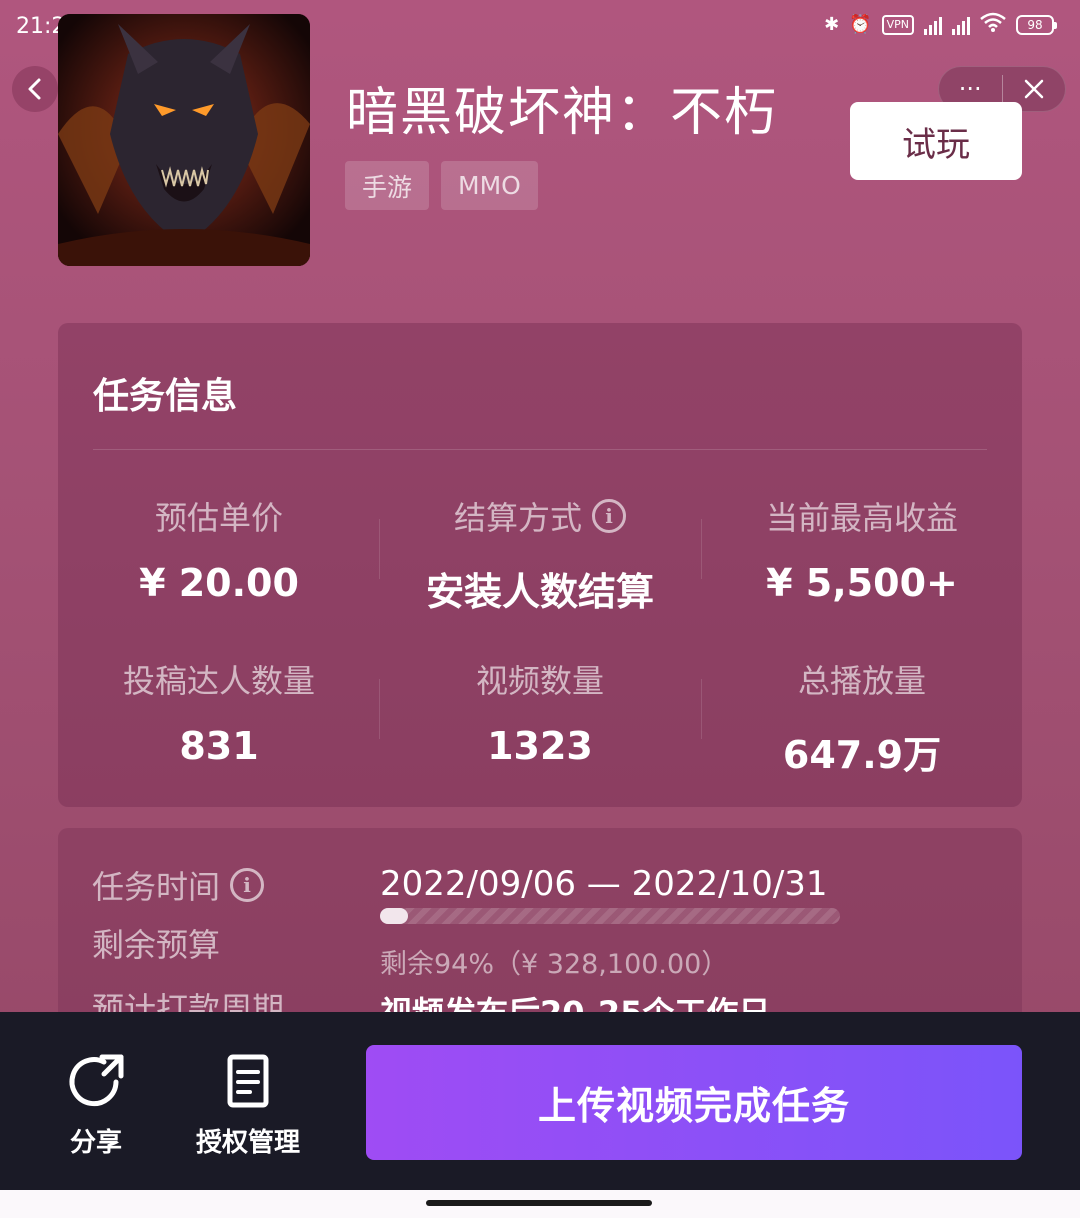 The image size is (1080, 1218). Describe the element at coordinates (861, 681) in the screenshot. I see `stat-label: 总播放量` at that location.